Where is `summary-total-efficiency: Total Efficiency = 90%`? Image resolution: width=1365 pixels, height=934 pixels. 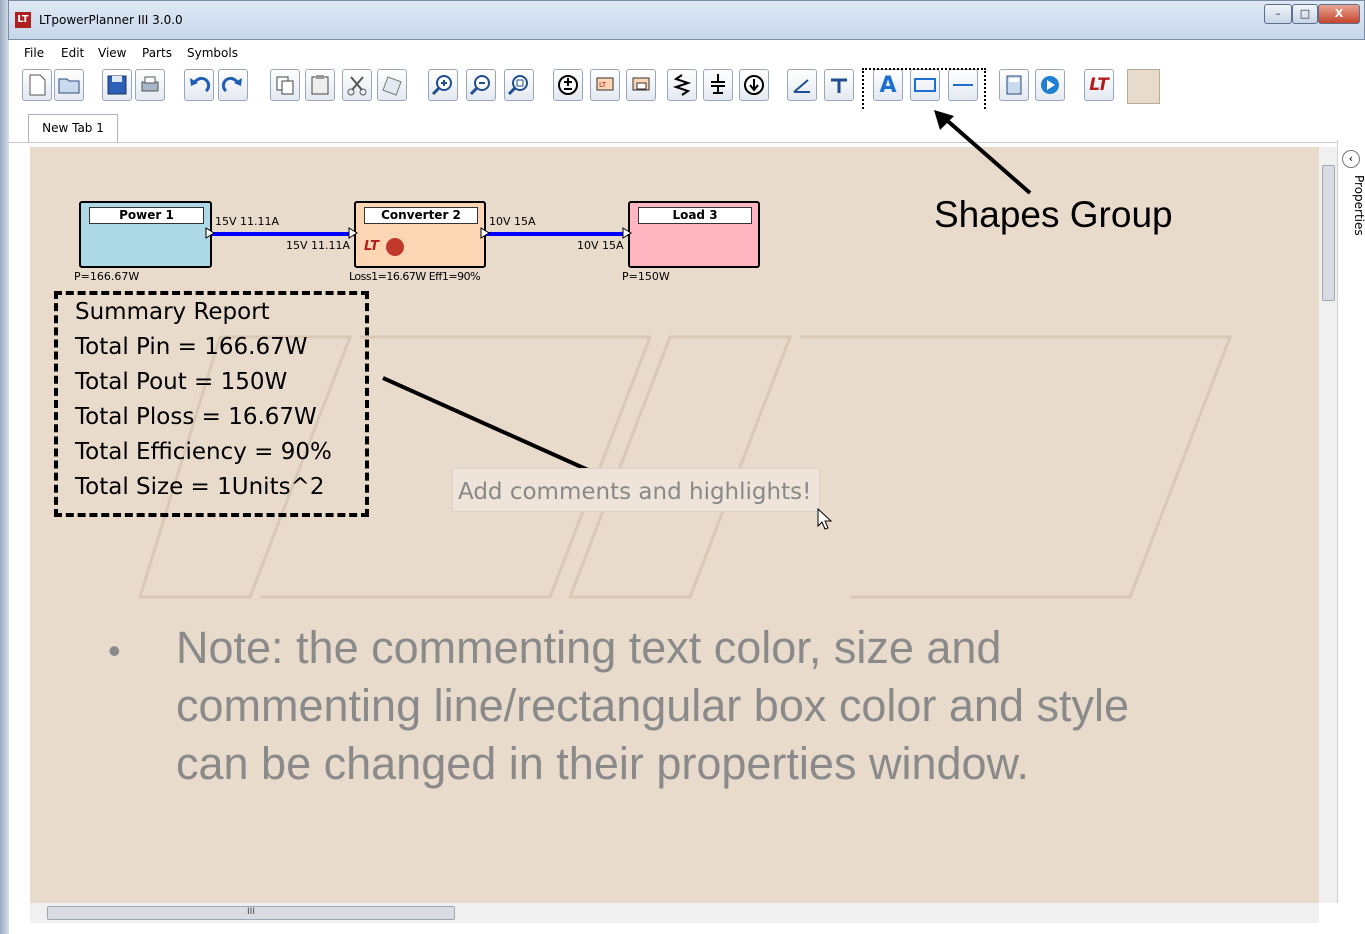
summary-total-efficiency: Total Efficiency = 90% is located at coordinates (203, 452).